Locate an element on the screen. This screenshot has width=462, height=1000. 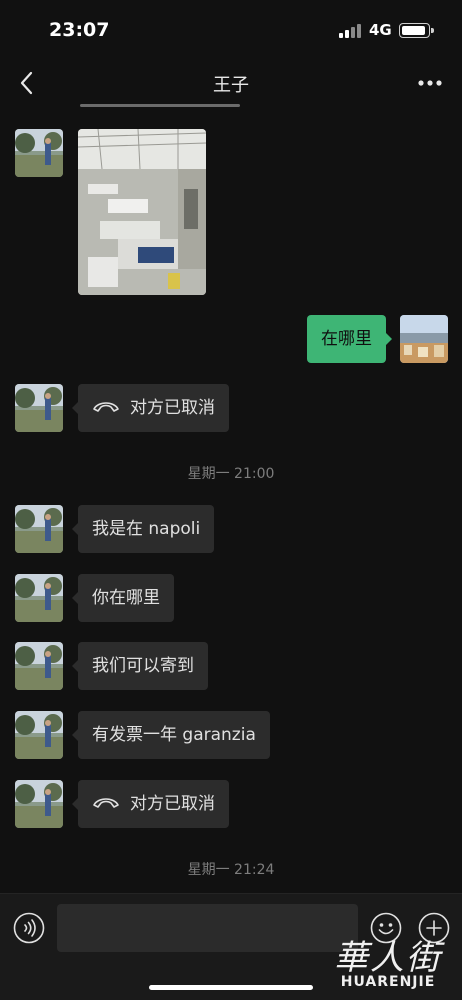
message-bubble-incoming: 有发票一年 garanzia is located at coordinates (171, 735).